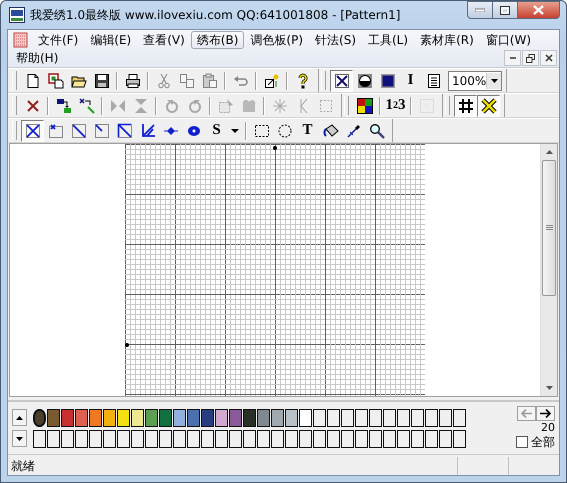 This screenshot has width=567, height=483. What do you see at coordinates (21, 40) in the screenshot?
I see `pattern-icon` at bounding box center [21, 40].